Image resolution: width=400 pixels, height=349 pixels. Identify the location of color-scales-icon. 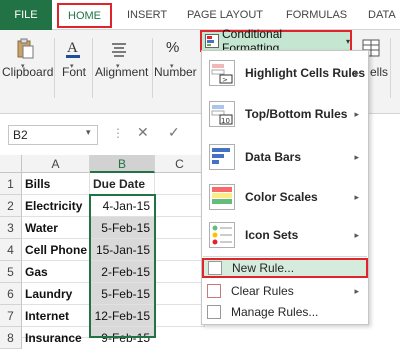
(222, 197).